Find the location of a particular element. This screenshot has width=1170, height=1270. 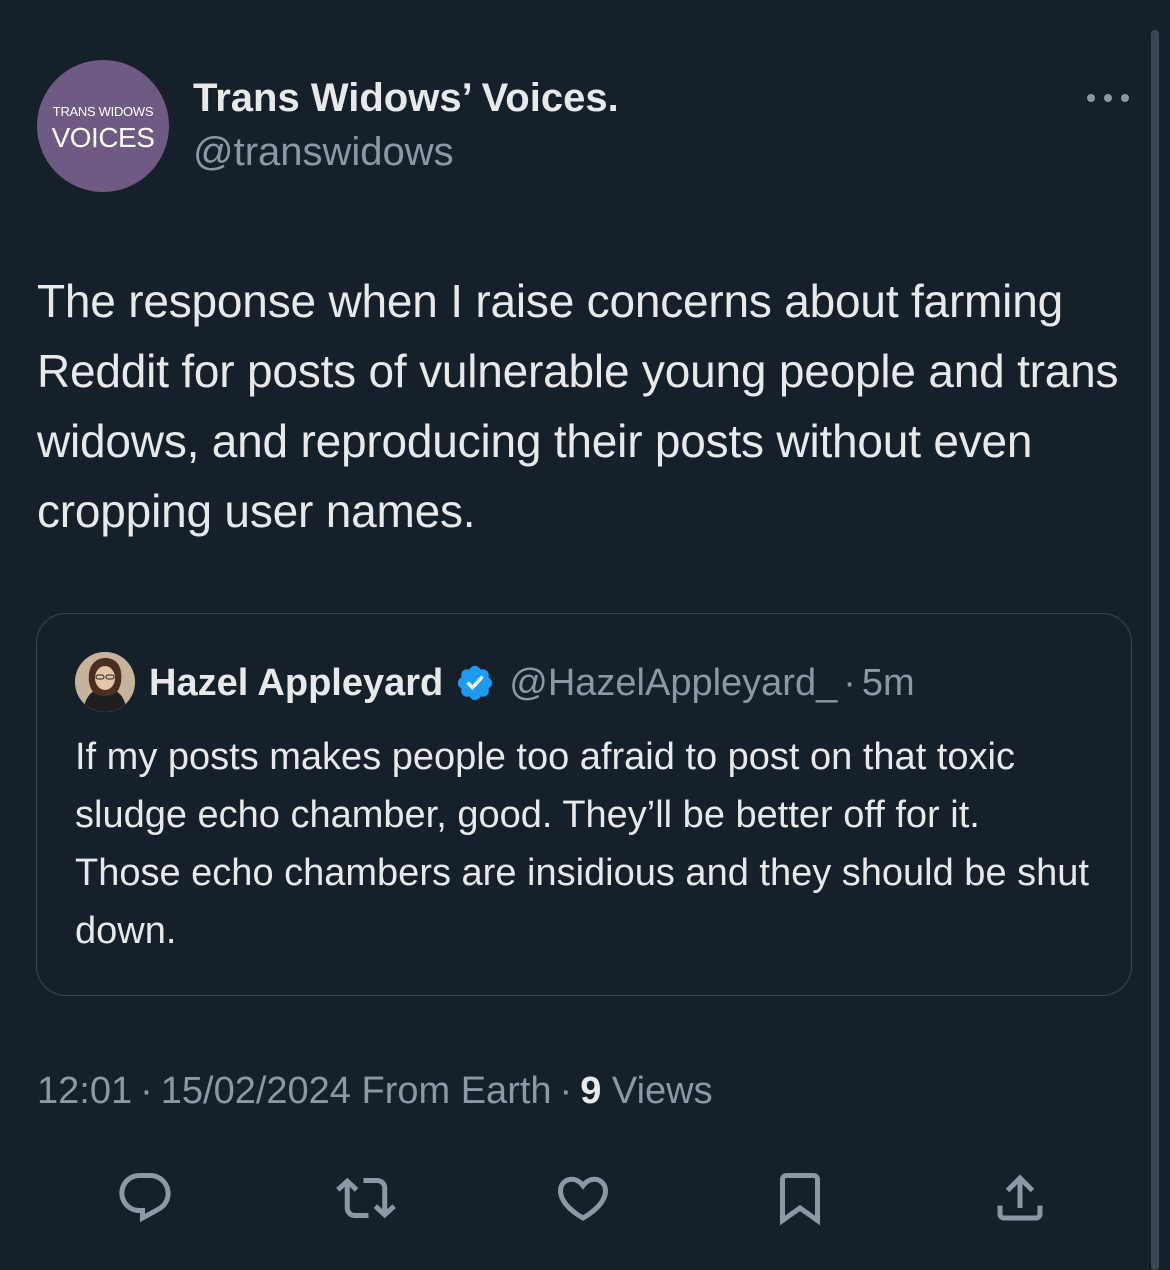

scrollbar is located at coordinates (1155, 650).